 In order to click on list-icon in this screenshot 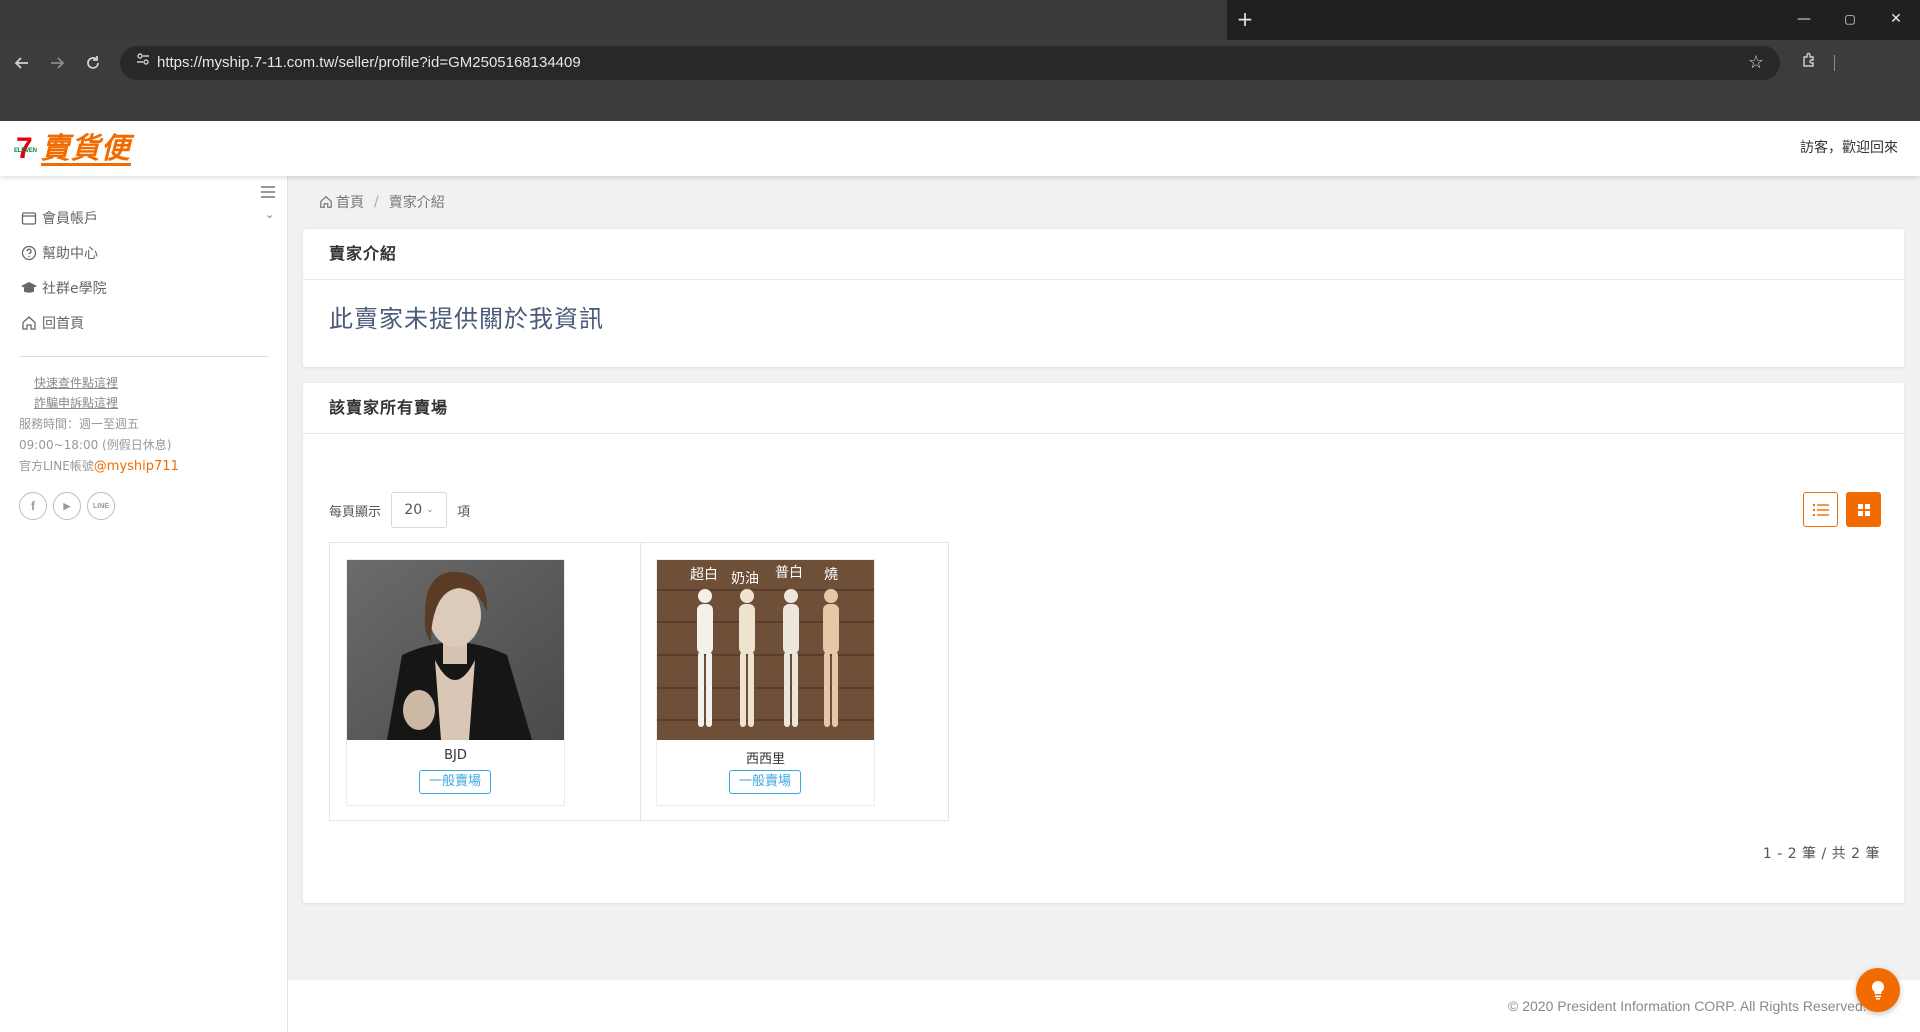, I will do `click(1820, 509)`.